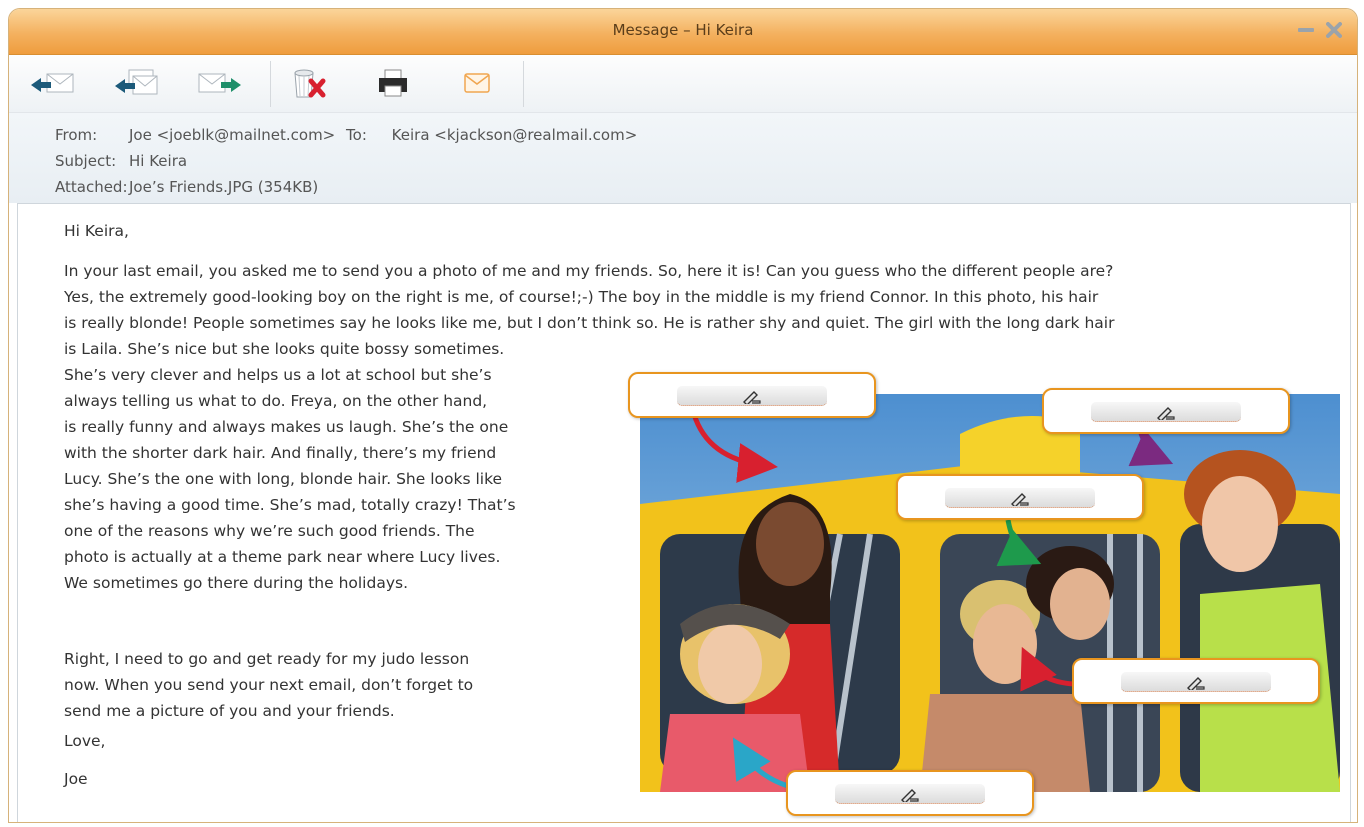 The width and height of the screenshot is (1364, 827). Describe the element at coordinates (76, 135) in the screenshot. I see `from-label: From:` at that location.